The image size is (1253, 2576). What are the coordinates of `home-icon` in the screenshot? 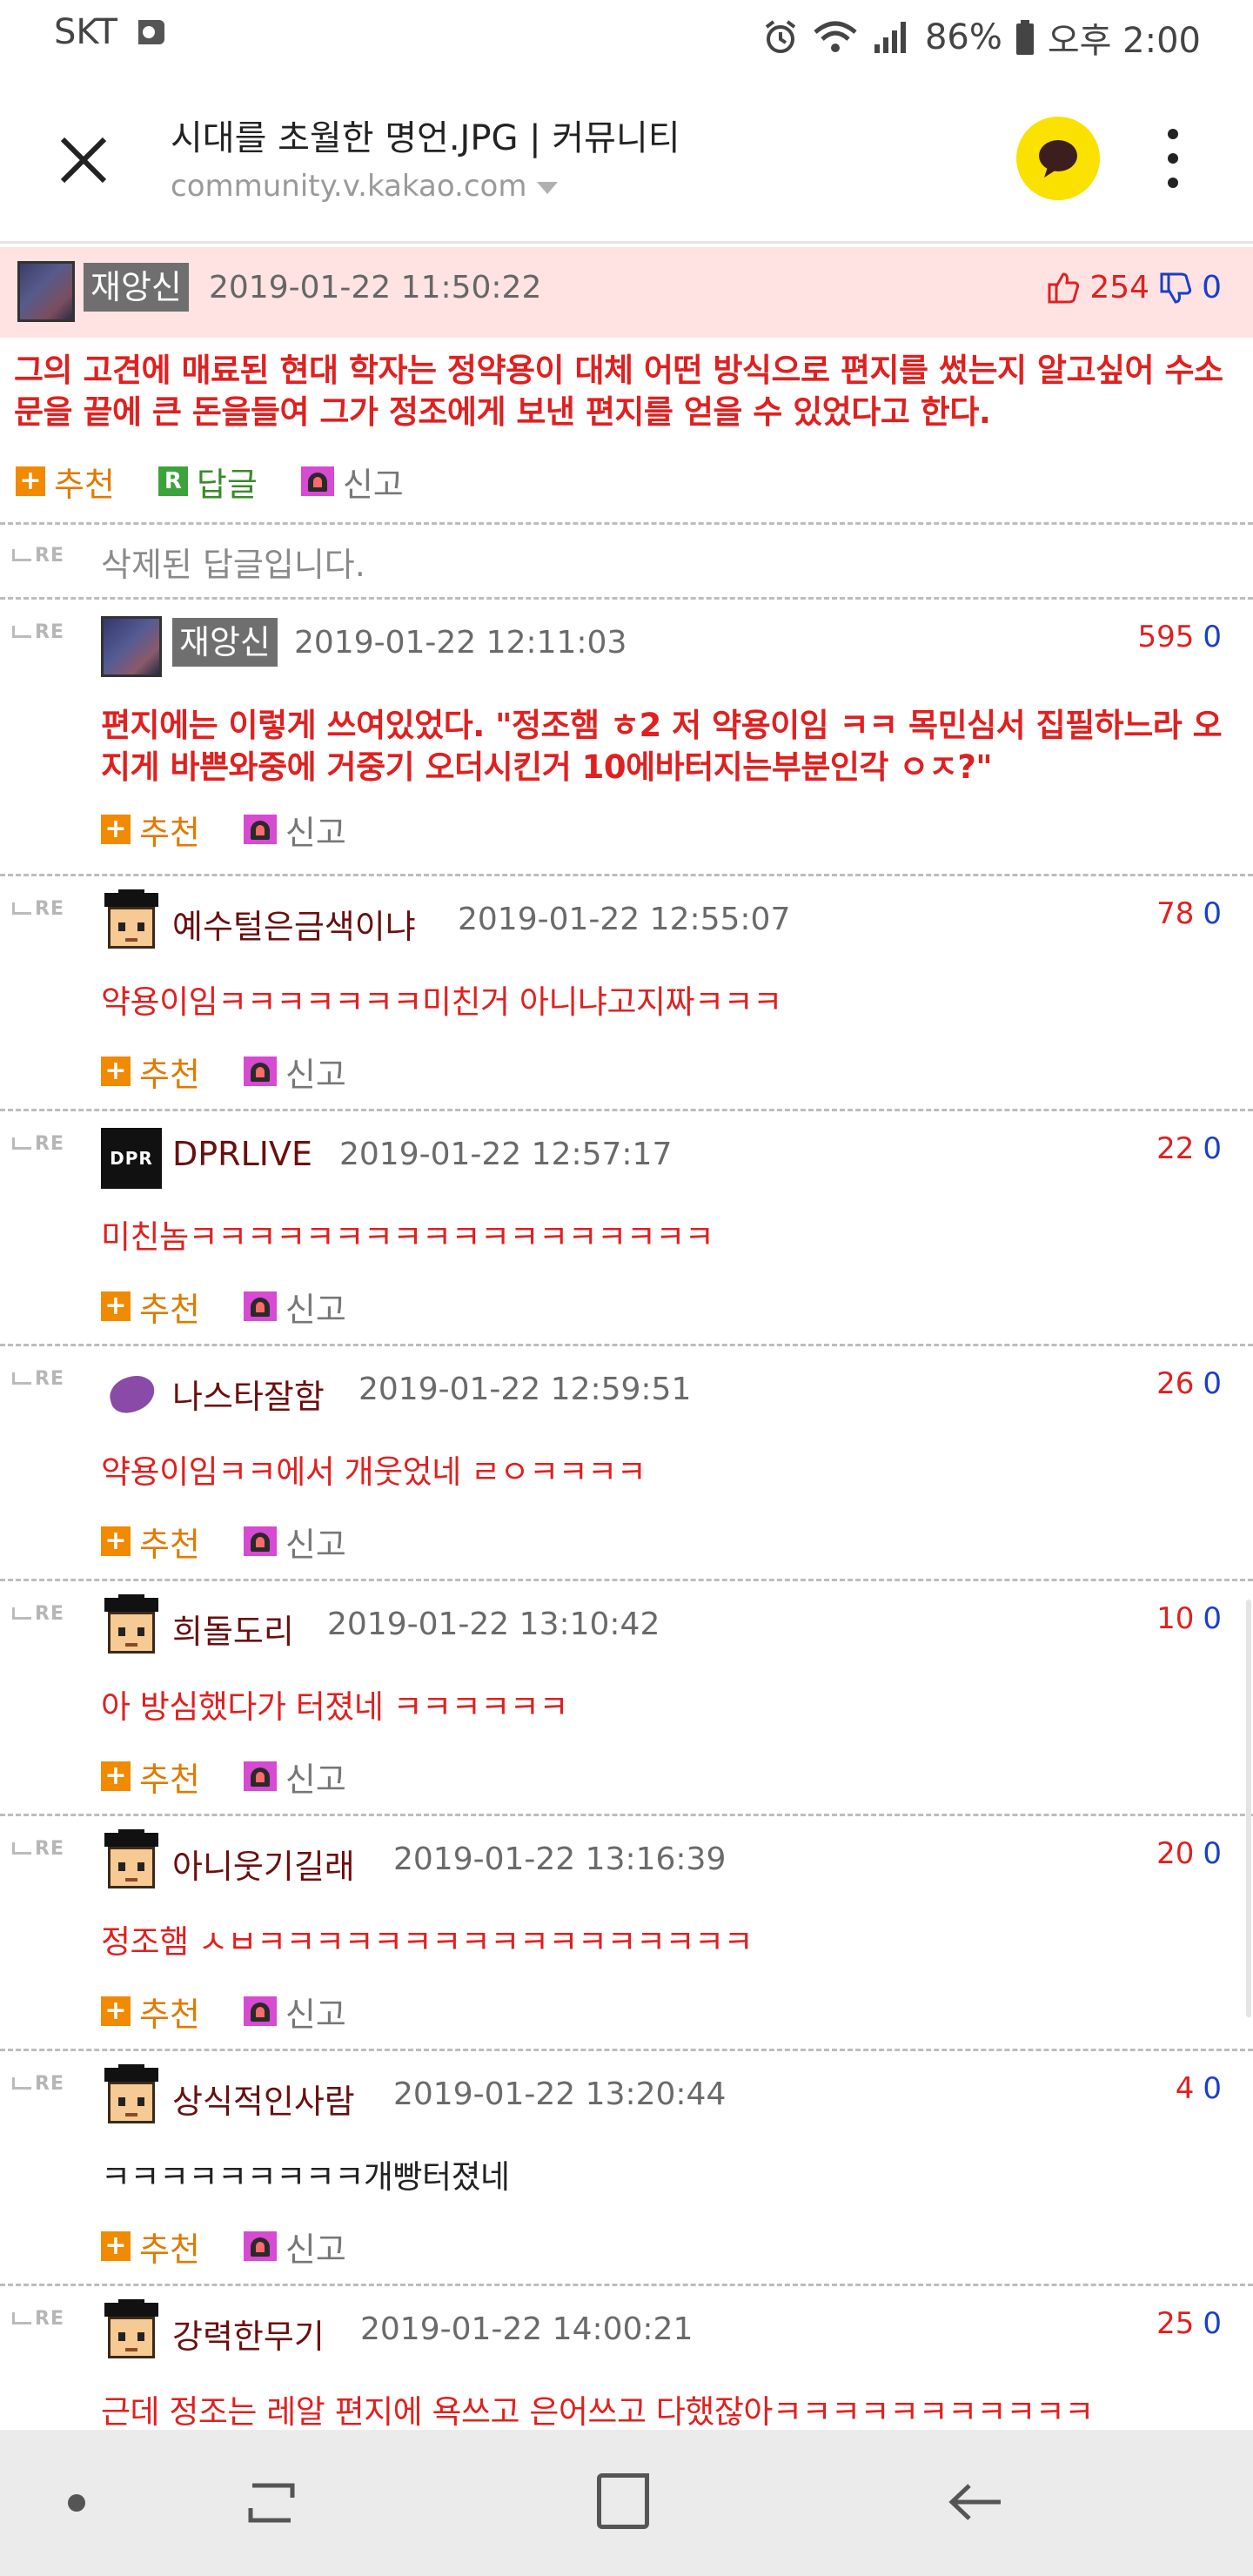 It's located at (623, 2501).